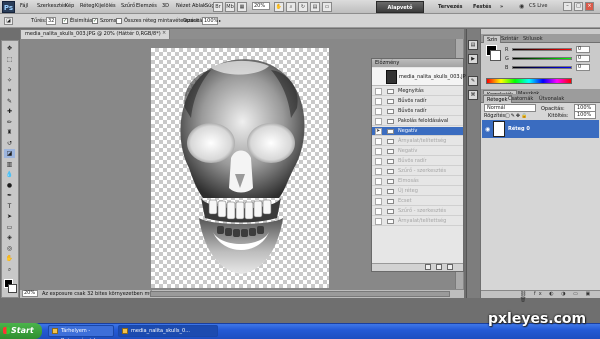  Describe the element at coordinates (516, 116) in the screenshot. I see `lock-icons: ▢✎✥🔒` at that location.